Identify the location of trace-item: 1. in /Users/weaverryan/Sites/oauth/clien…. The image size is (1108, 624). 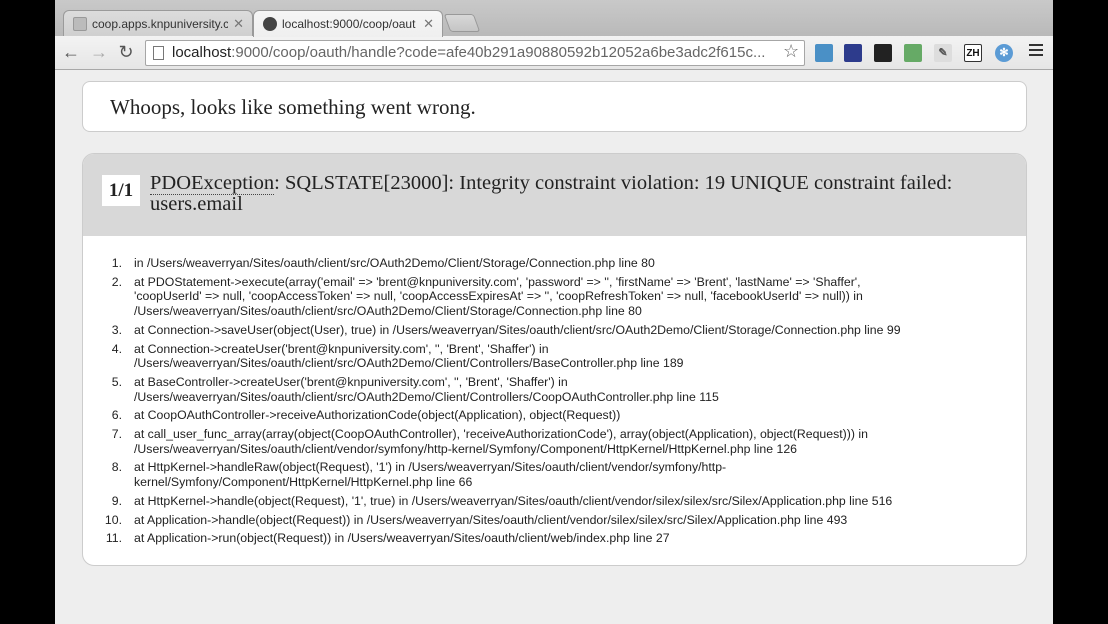
(554, 263).